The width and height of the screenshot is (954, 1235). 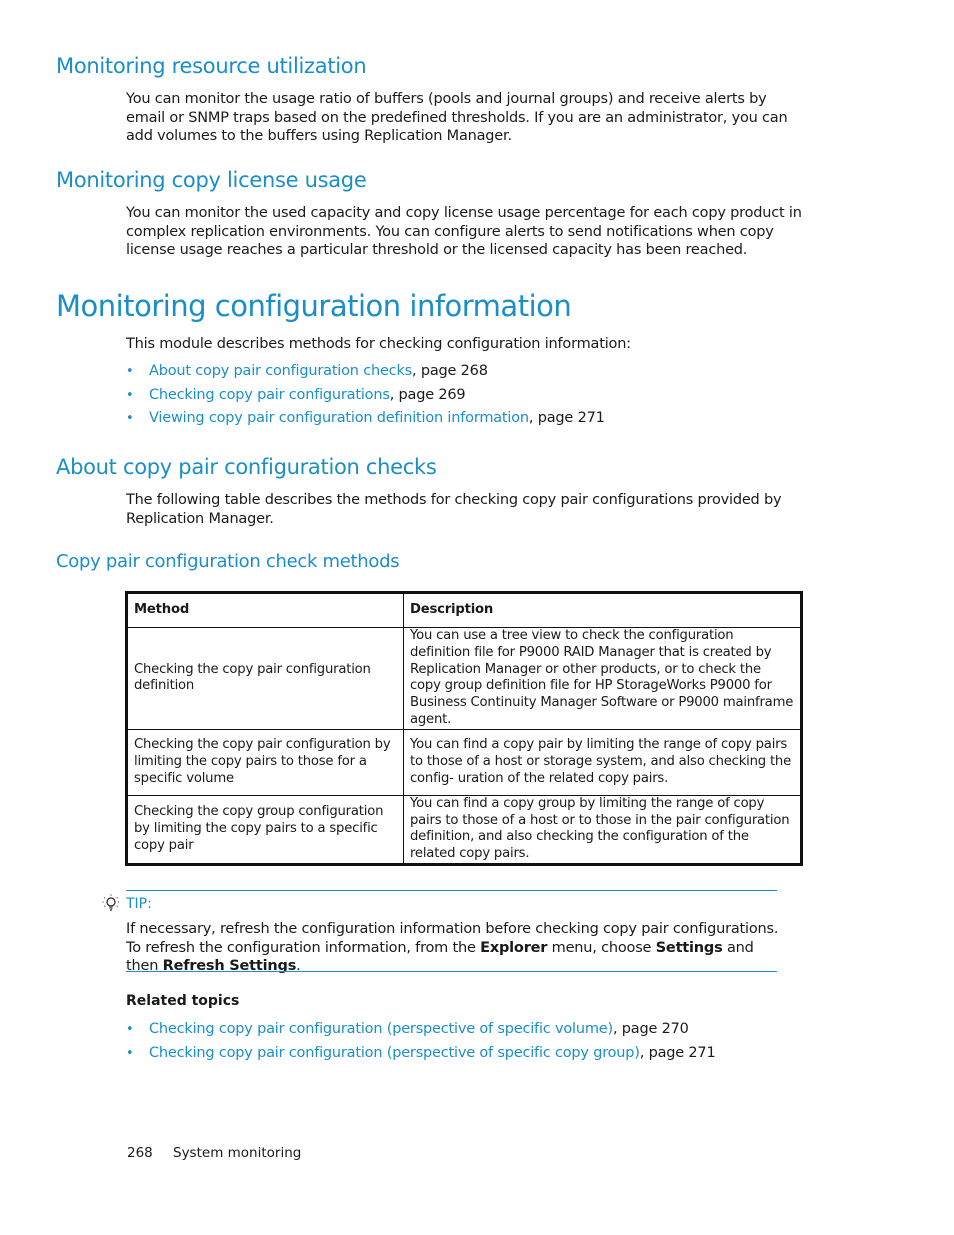 I want to click on table-header-row: Method Description, so click(x=464, y=610).